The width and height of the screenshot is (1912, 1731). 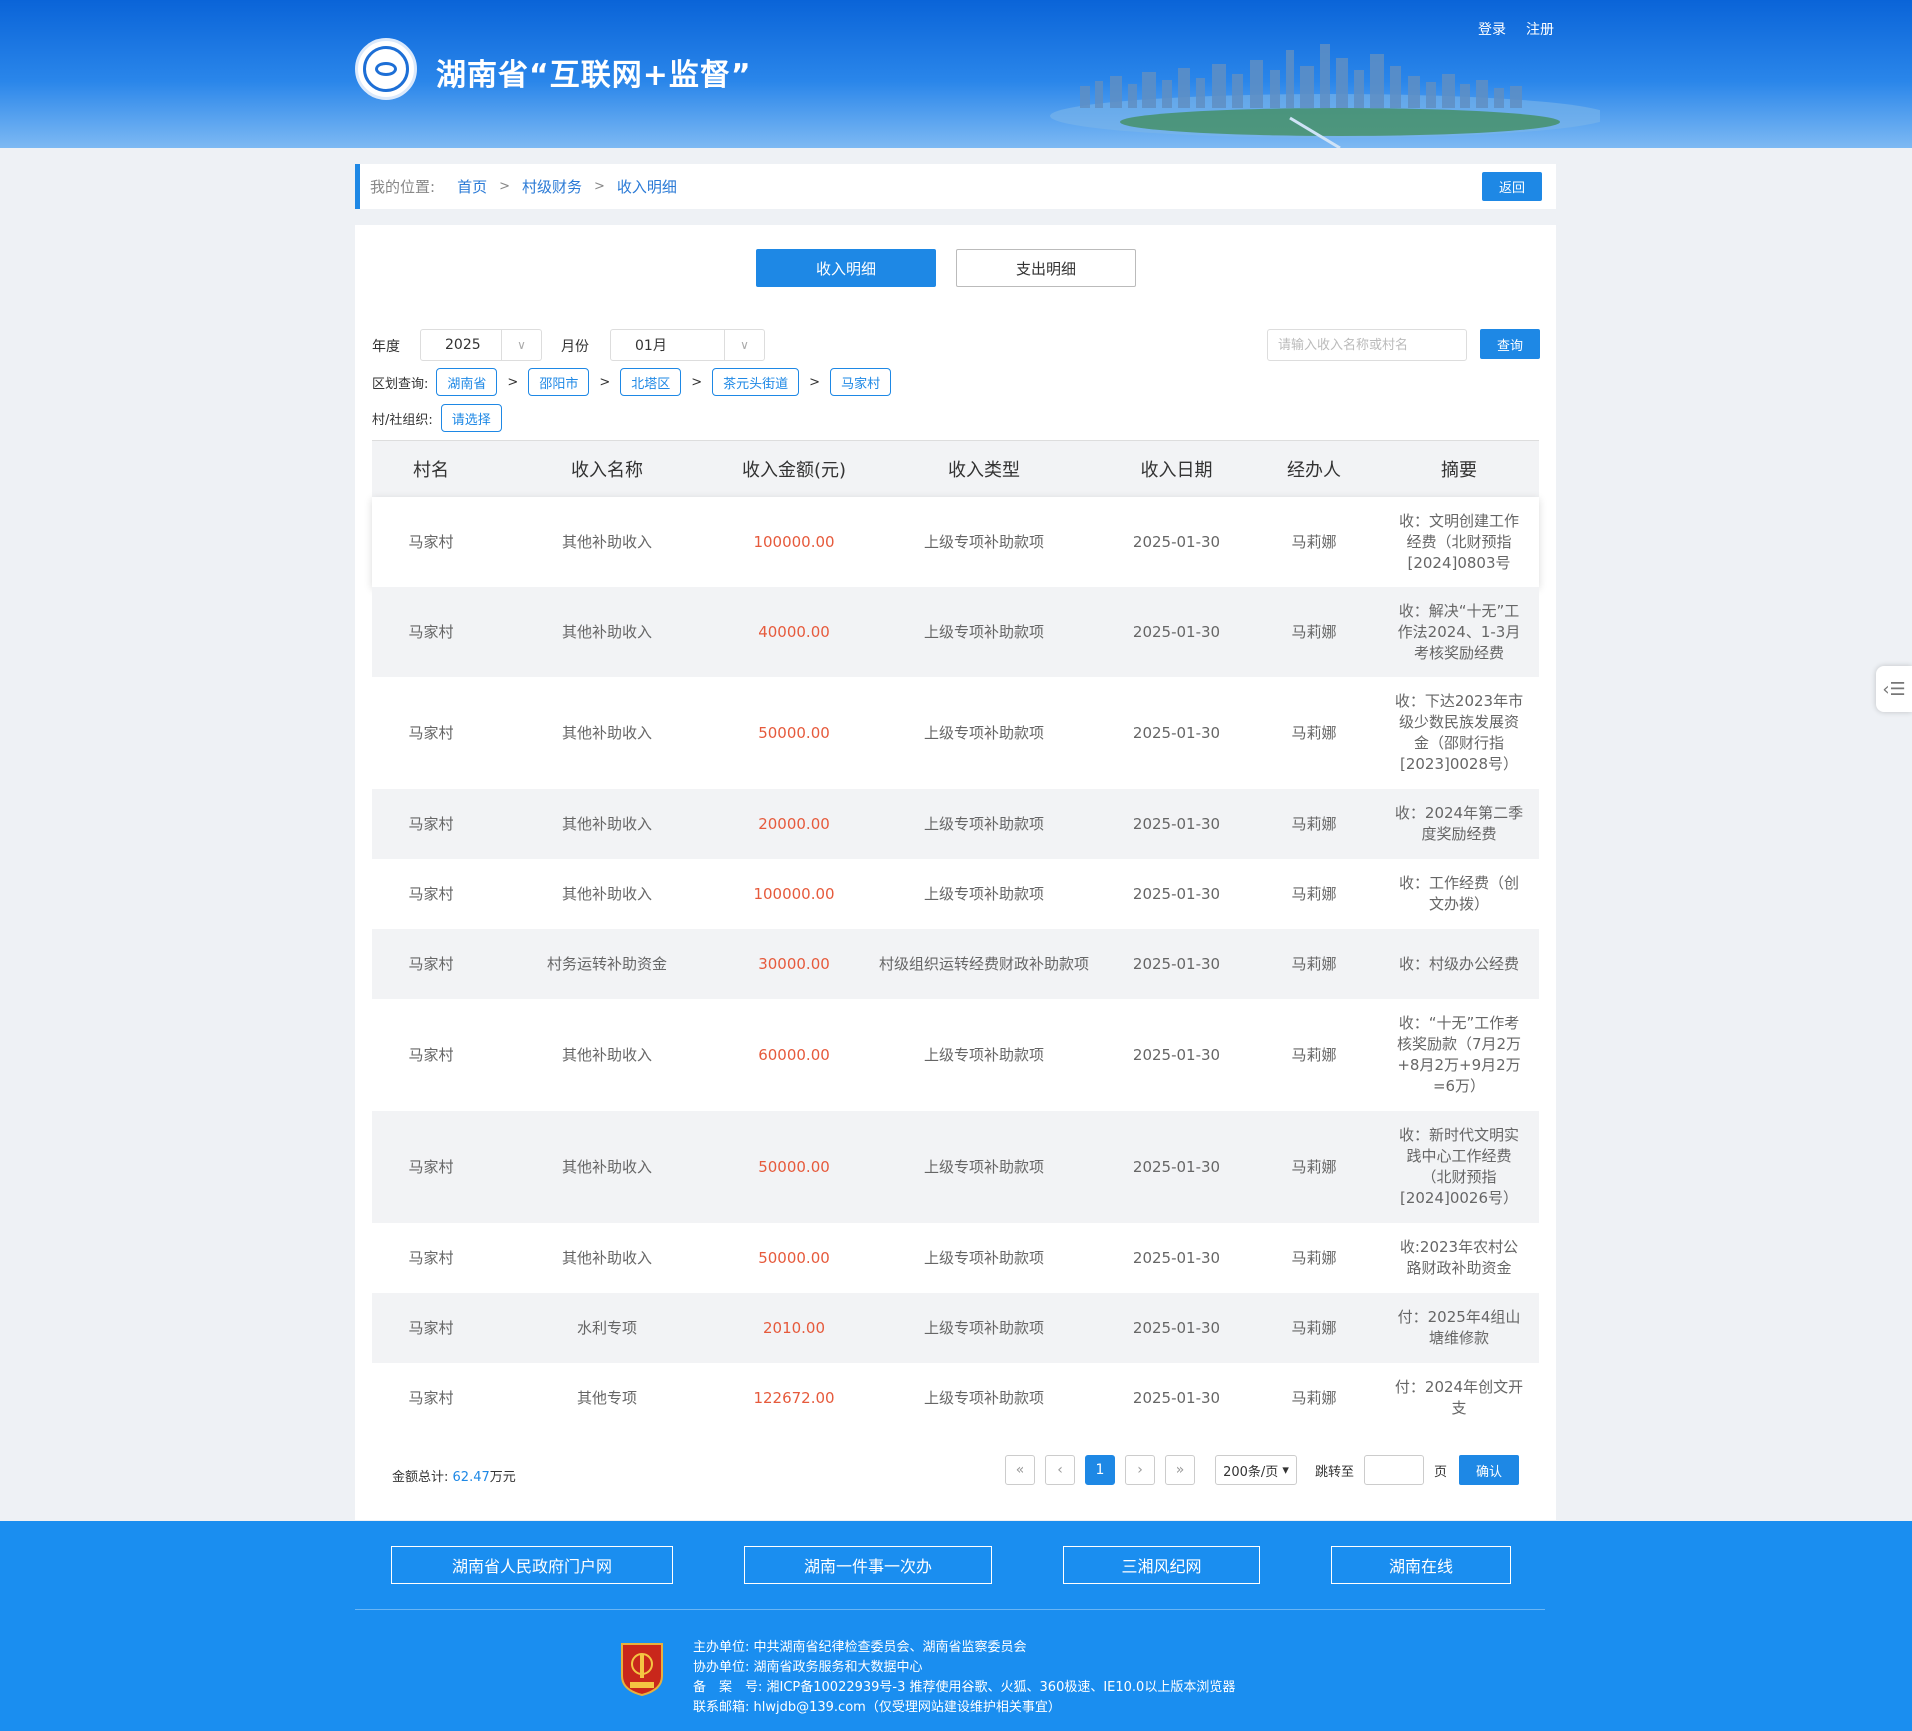 I want to click on tab-income-detail: 收入明细, so click(x=846, y=268).